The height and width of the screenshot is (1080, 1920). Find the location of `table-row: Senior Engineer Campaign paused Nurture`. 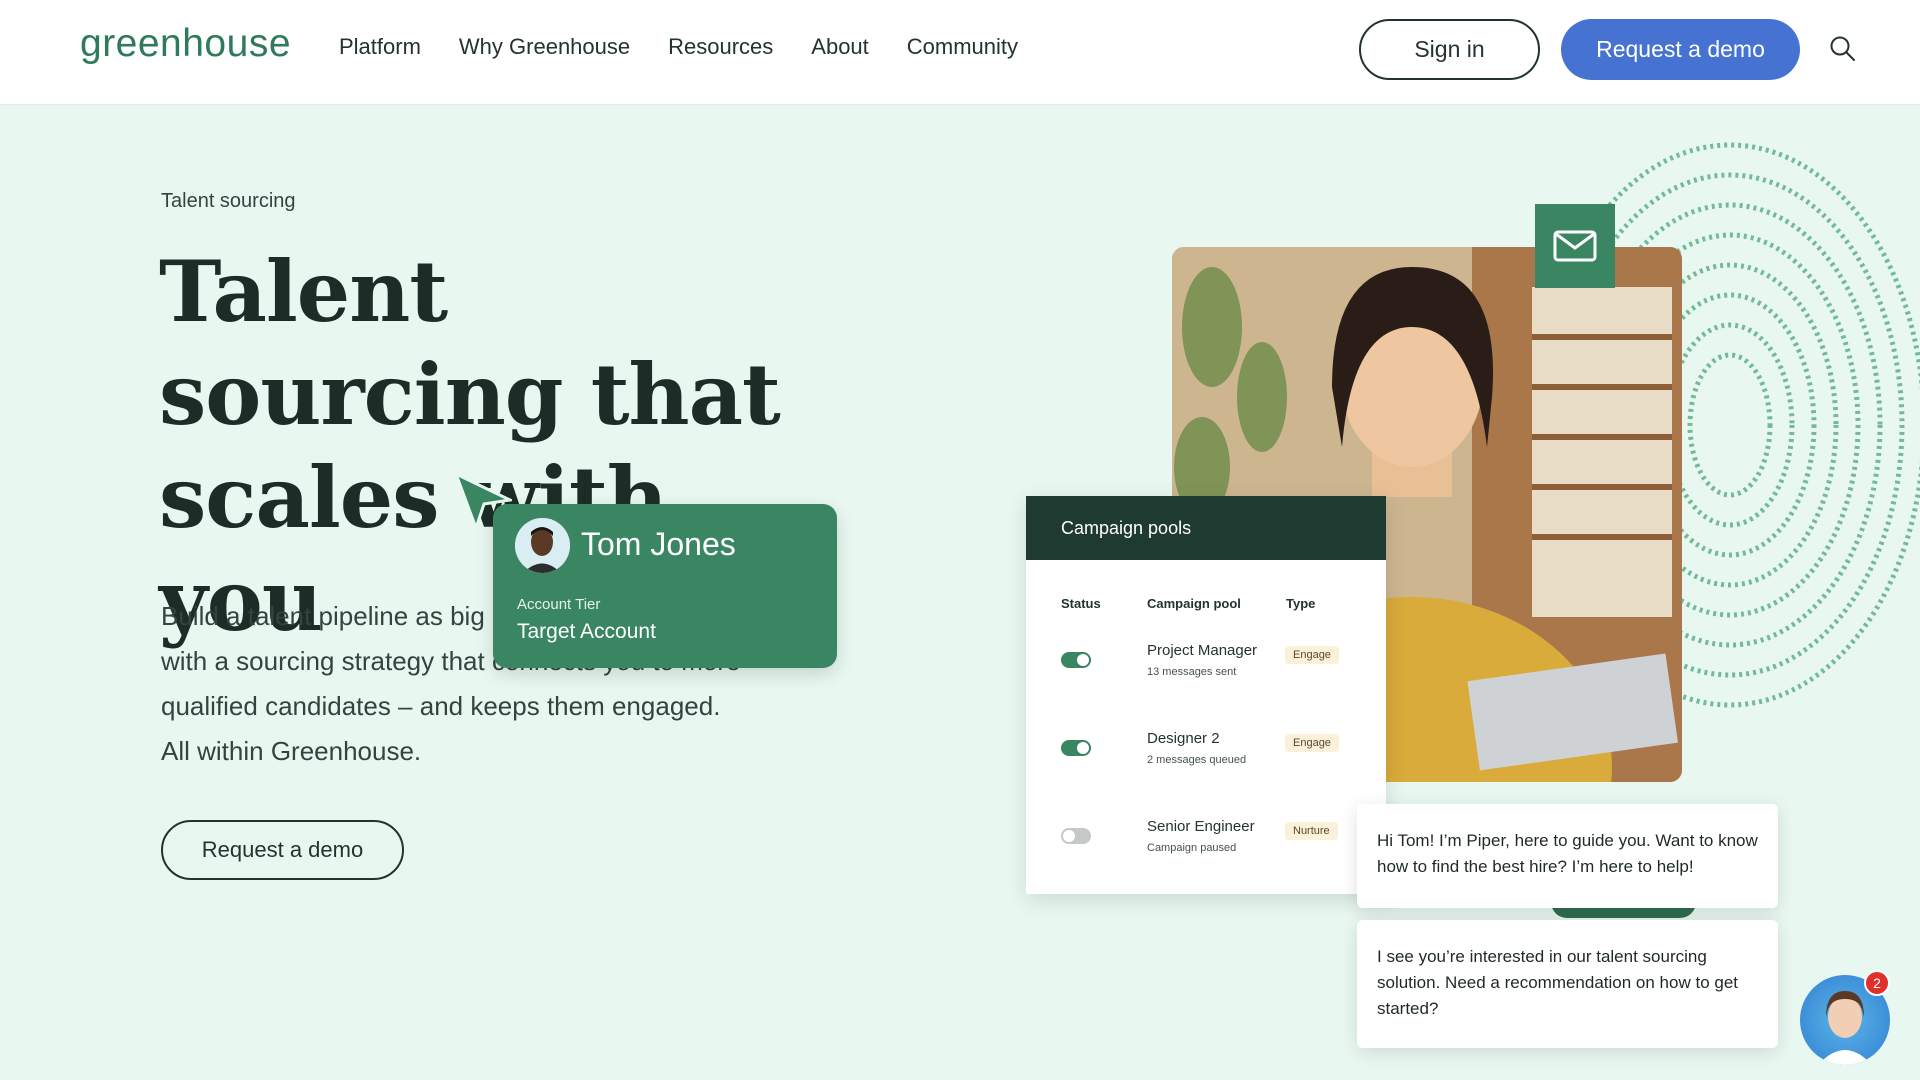

table-row: Senior Engineer Campaign paused Nurture is located at coordinates (1206, 848).